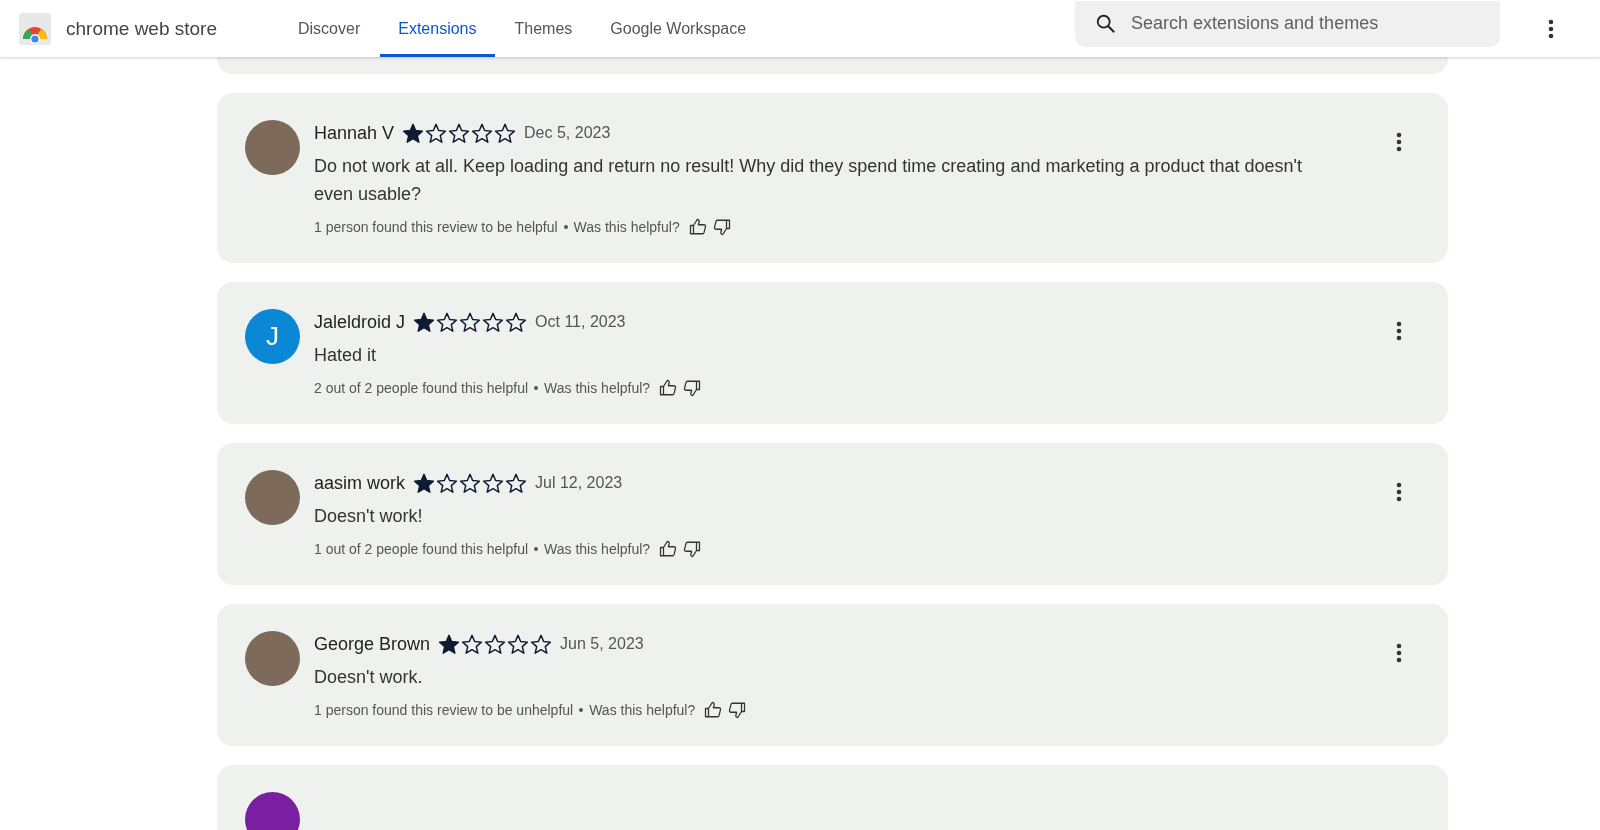  I want to click on review-date: Jul 12, 2023, so click(579, 483).